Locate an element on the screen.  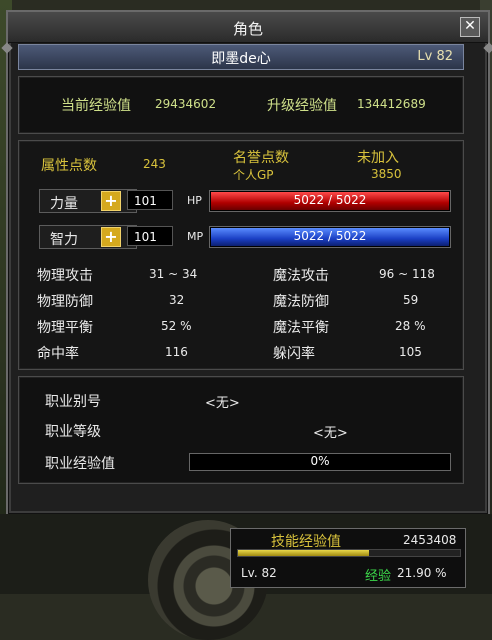
close-button: ✕ is located at coordinates (470, 27).